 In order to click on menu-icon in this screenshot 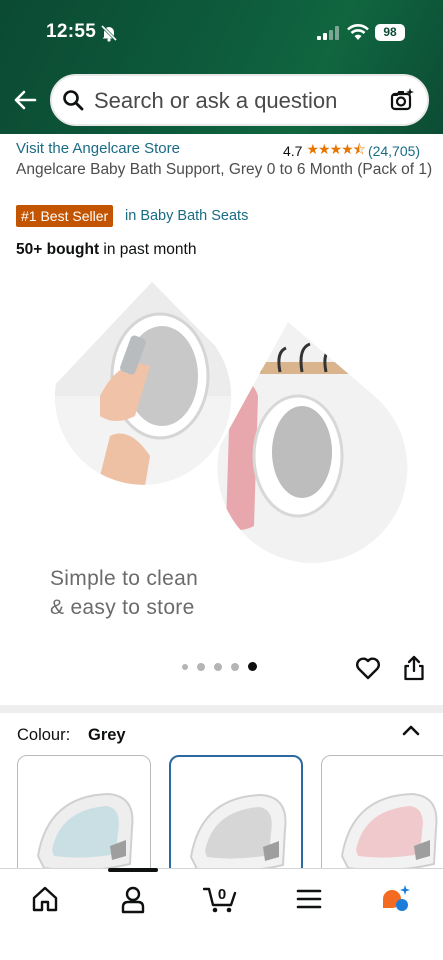, I will do `click(309, 899)`.